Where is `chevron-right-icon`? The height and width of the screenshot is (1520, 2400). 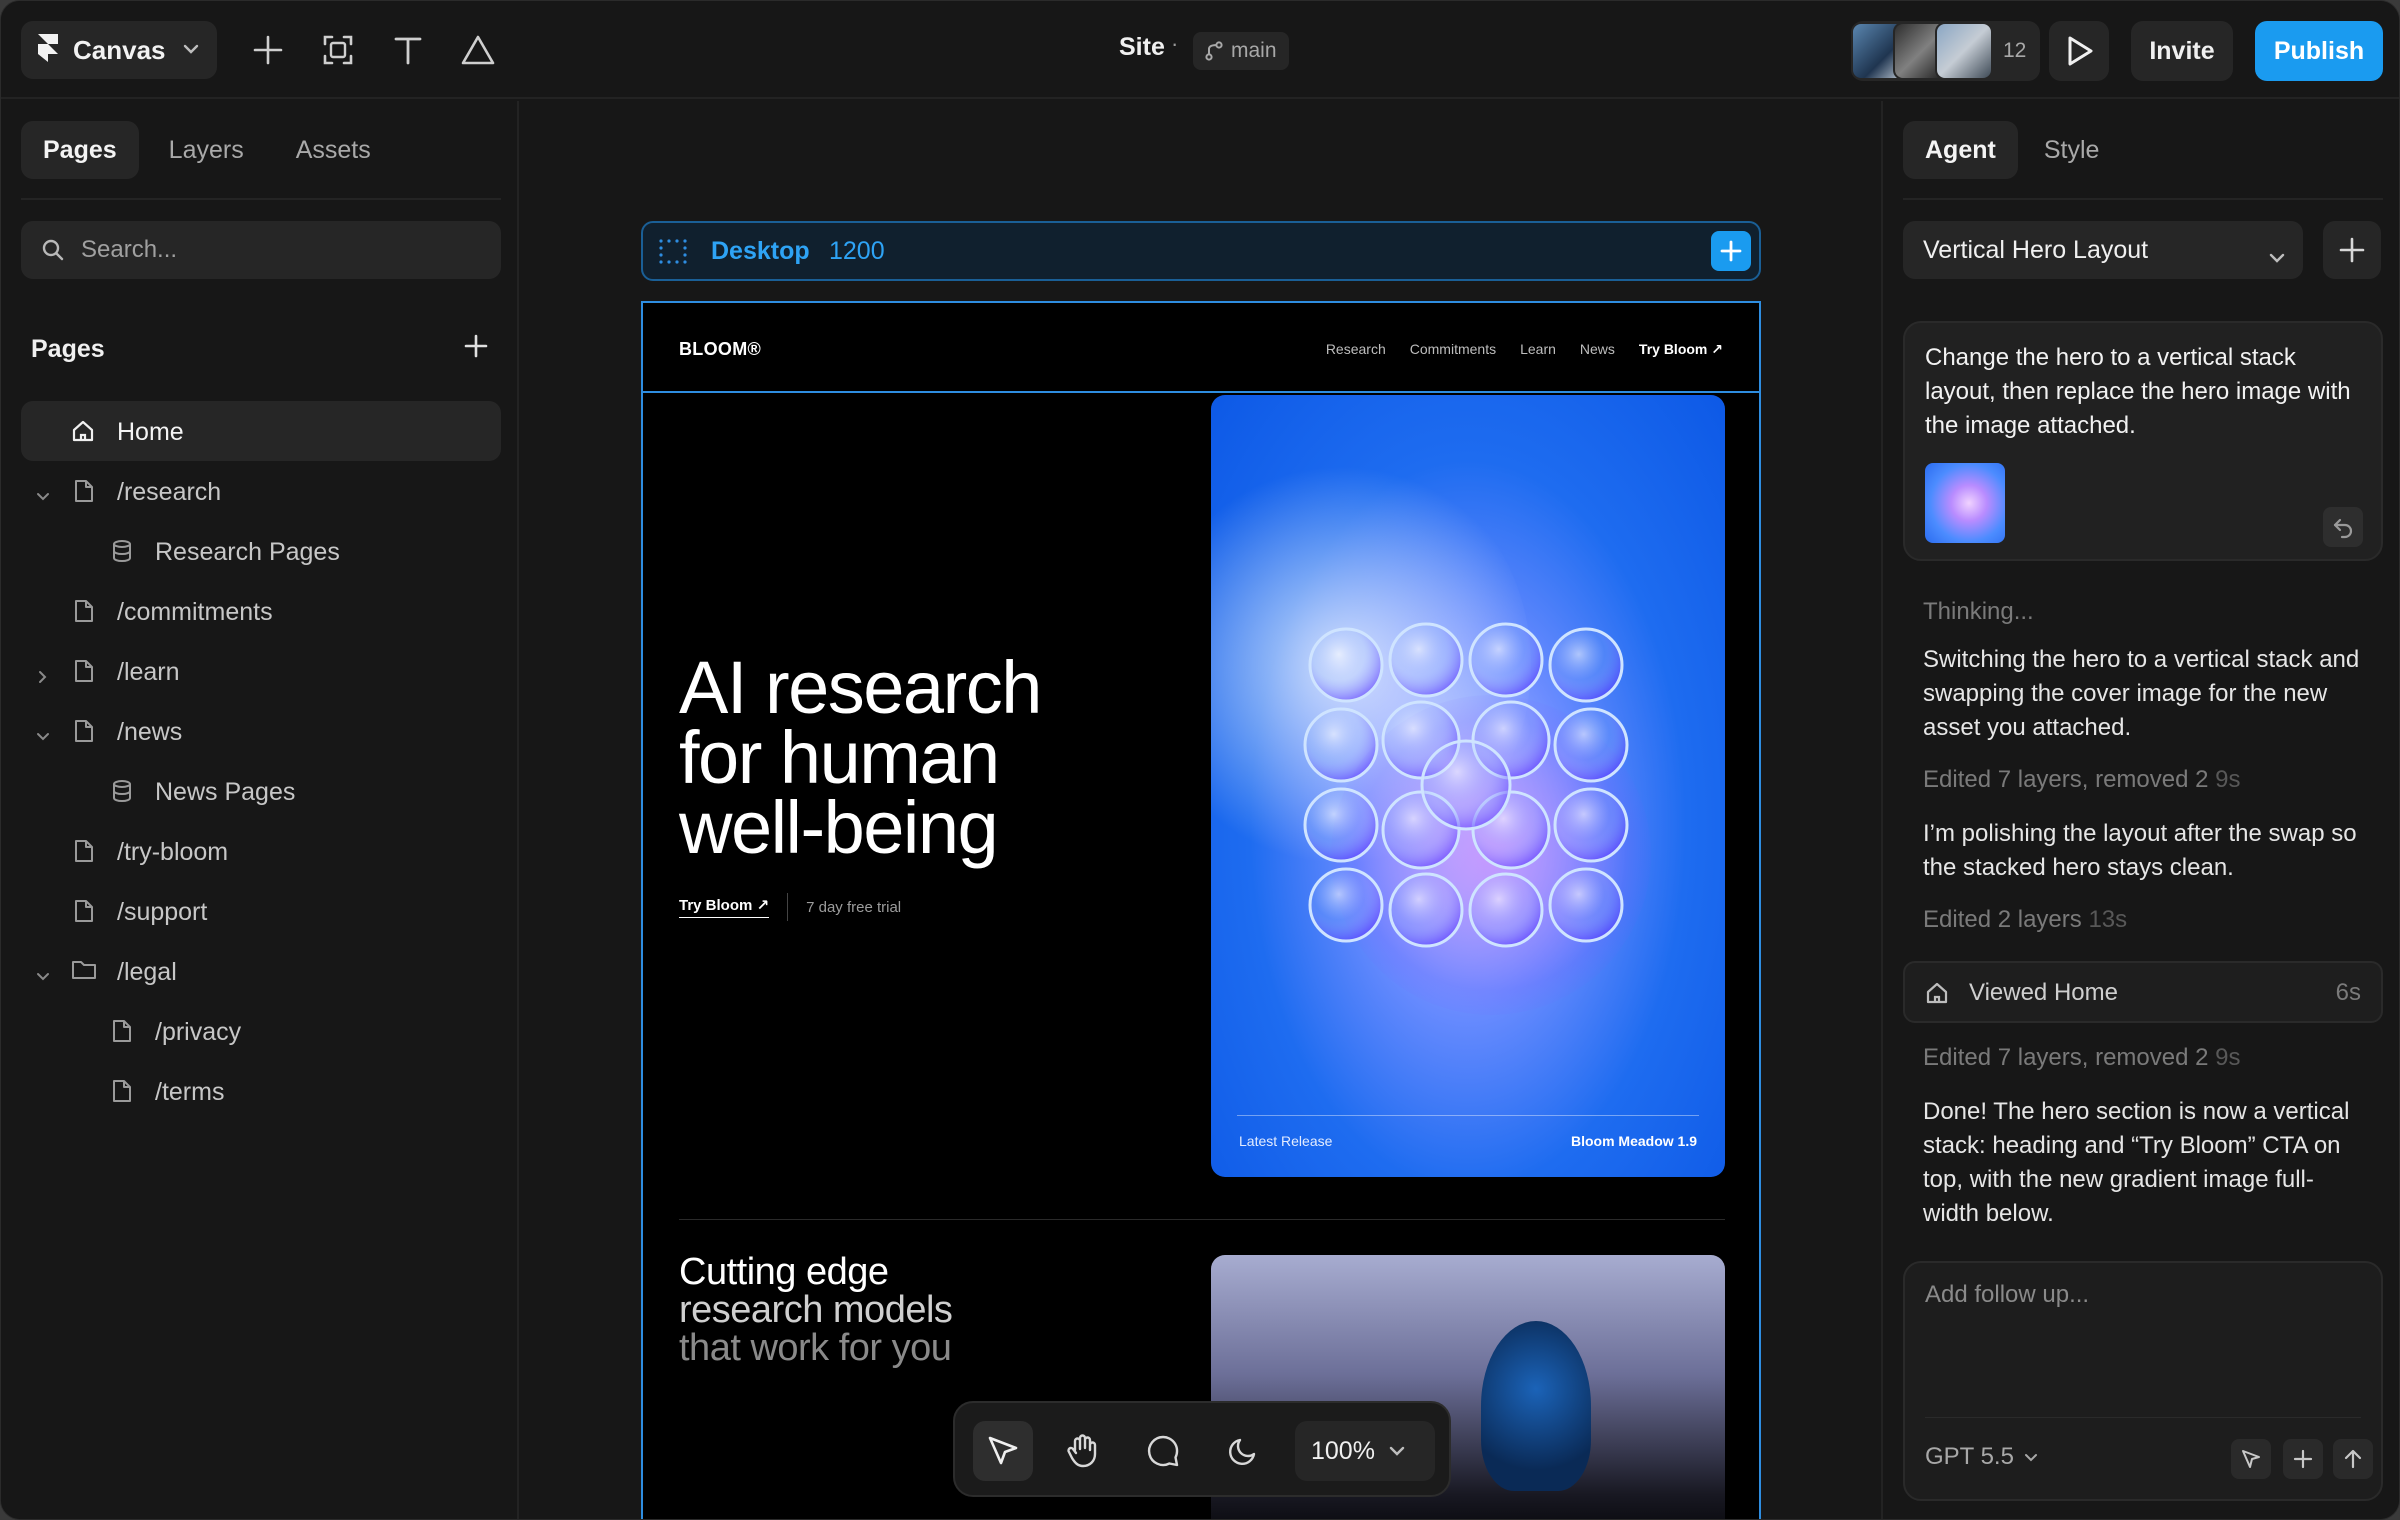
chevron-right-icon is located at coordinates (43, 677).